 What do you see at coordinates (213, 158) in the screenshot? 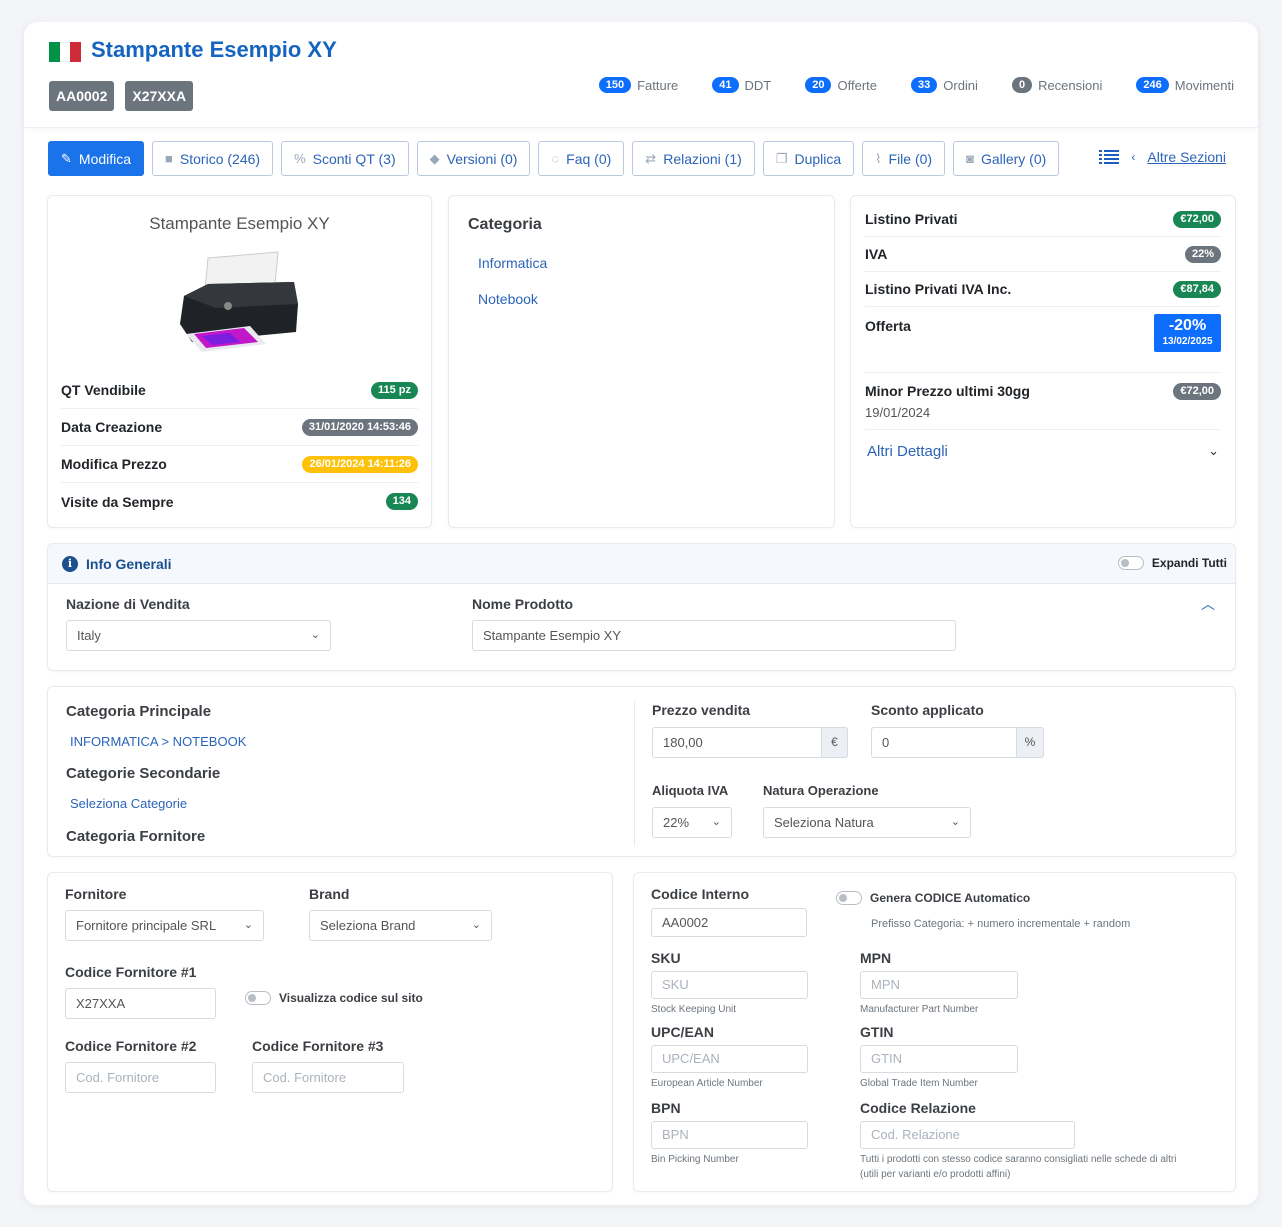
I see `storico-button: ■ Storico (246)` at bounding box center [213, 158].